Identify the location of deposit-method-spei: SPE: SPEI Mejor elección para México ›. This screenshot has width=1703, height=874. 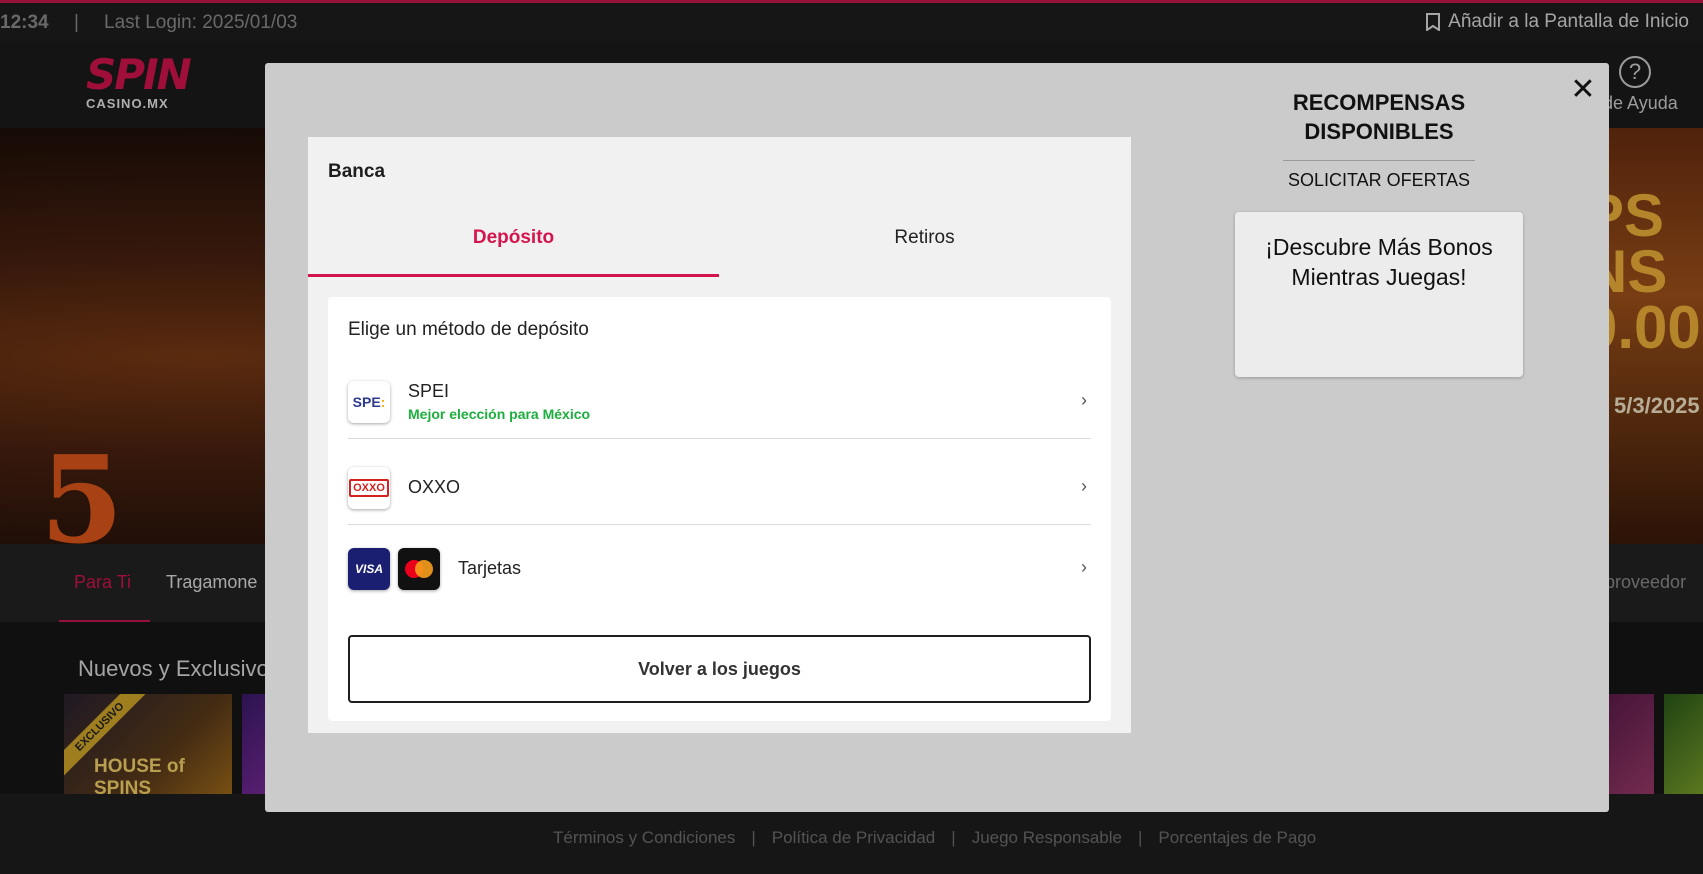
(719, 402).